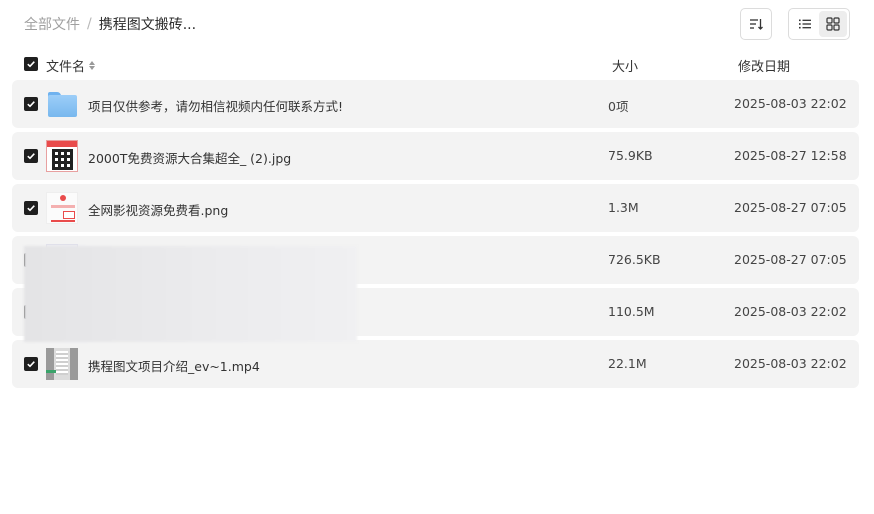  I want to click on list-view-icon, so click(805, 24).